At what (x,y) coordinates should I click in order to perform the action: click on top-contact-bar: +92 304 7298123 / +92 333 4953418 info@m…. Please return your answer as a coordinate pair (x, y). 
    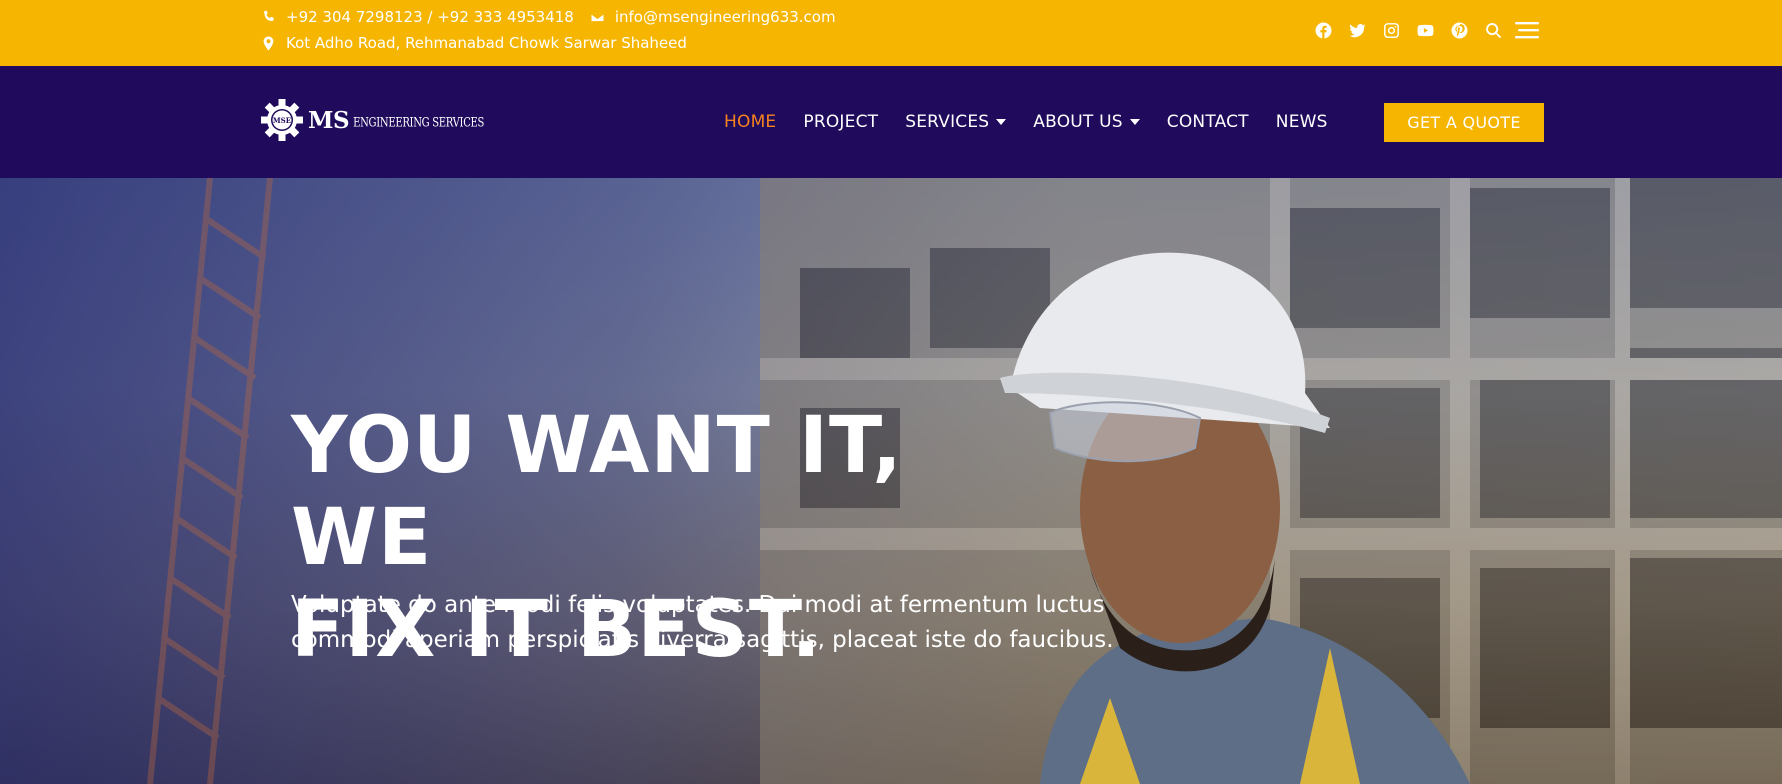
    Looking at the image, I should click on (891, 33).